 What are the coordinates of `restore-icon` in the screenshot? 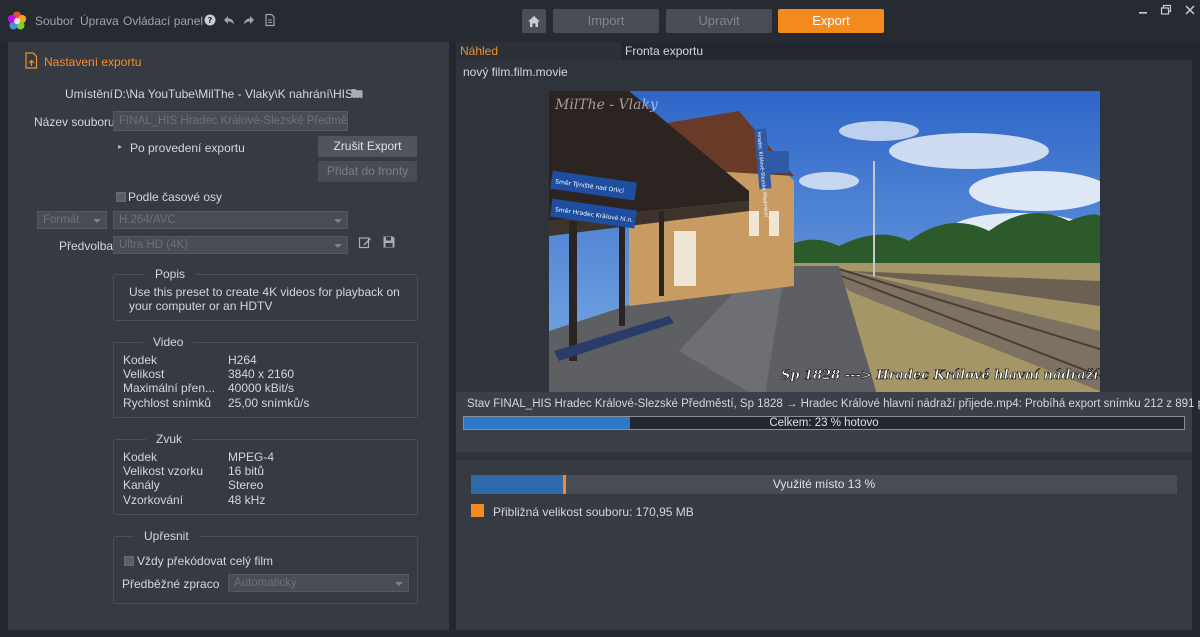 It's located at (1166, 10).